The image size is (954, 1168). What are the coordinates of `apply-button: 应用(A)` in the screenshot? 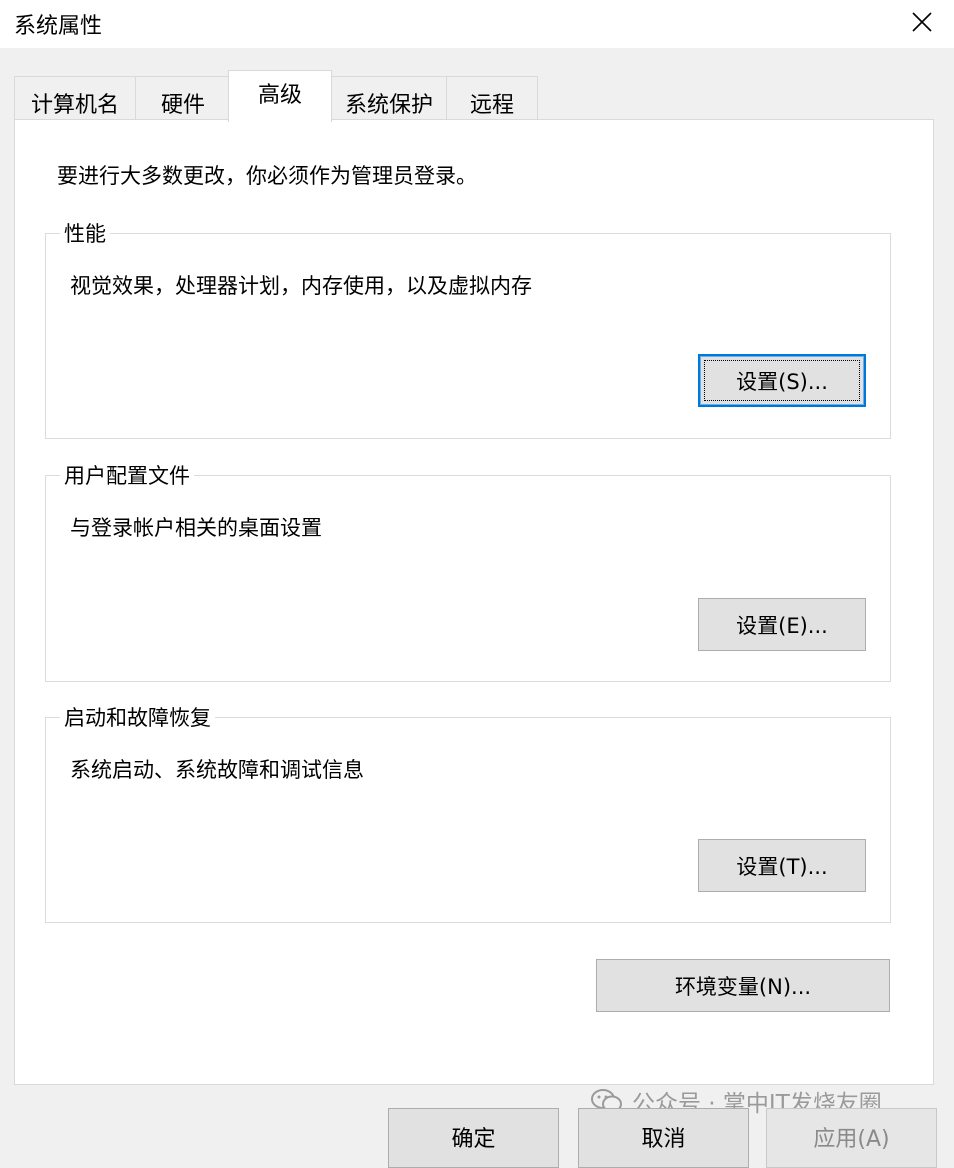 It's located at (851, 1138).